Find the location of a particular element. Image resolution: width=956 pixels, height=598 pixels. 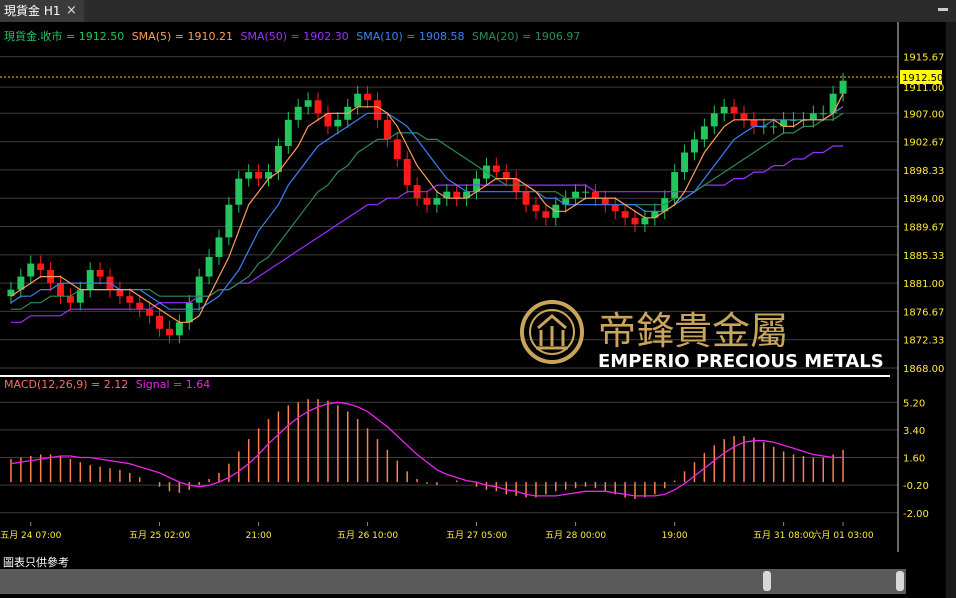

x-tick-label: 五月 26 10:00 is located at coordinates (367, 535).